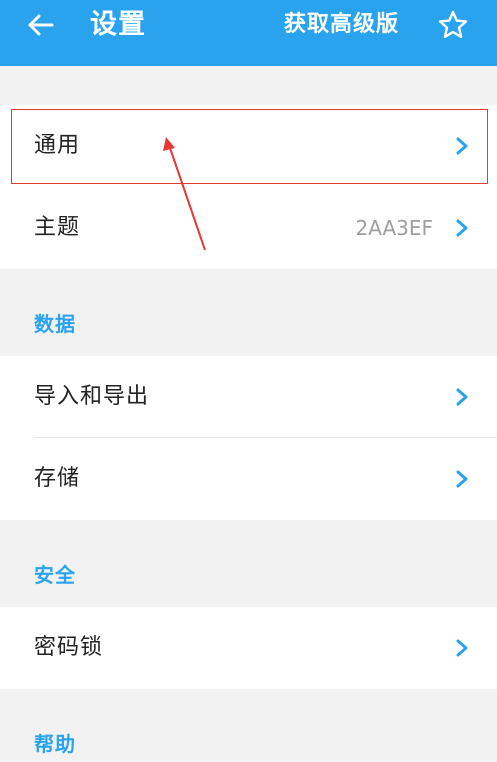 This screenshot has height=762, width=497. What do you see at coordinates (341, 25) in the screenshot?
I see `get-premium-button: 获取高级版` at bounding box center [341, 25].